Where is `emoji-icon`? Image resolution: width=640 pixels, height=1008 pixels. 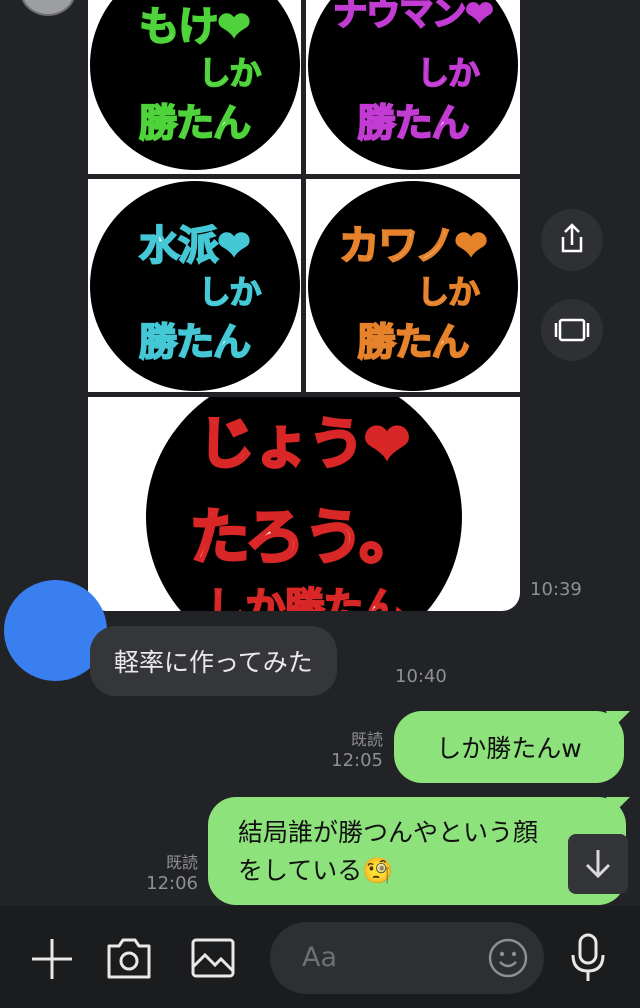
emoji-icon is located at coordinates (508, 958).